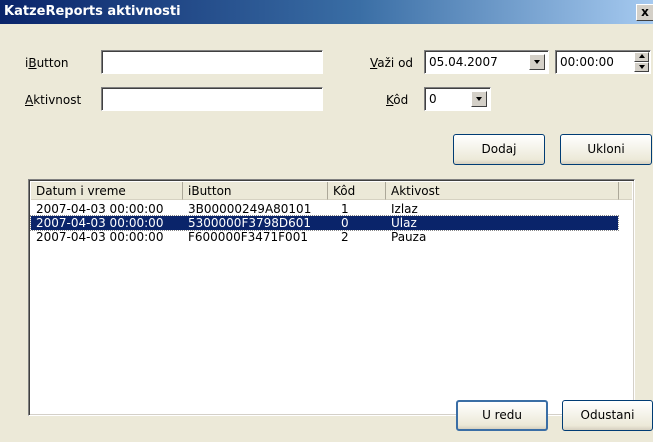 The image size is (653, 442). I want to click on window-title: KatzeReports aktivnosti, so click(92, 11).